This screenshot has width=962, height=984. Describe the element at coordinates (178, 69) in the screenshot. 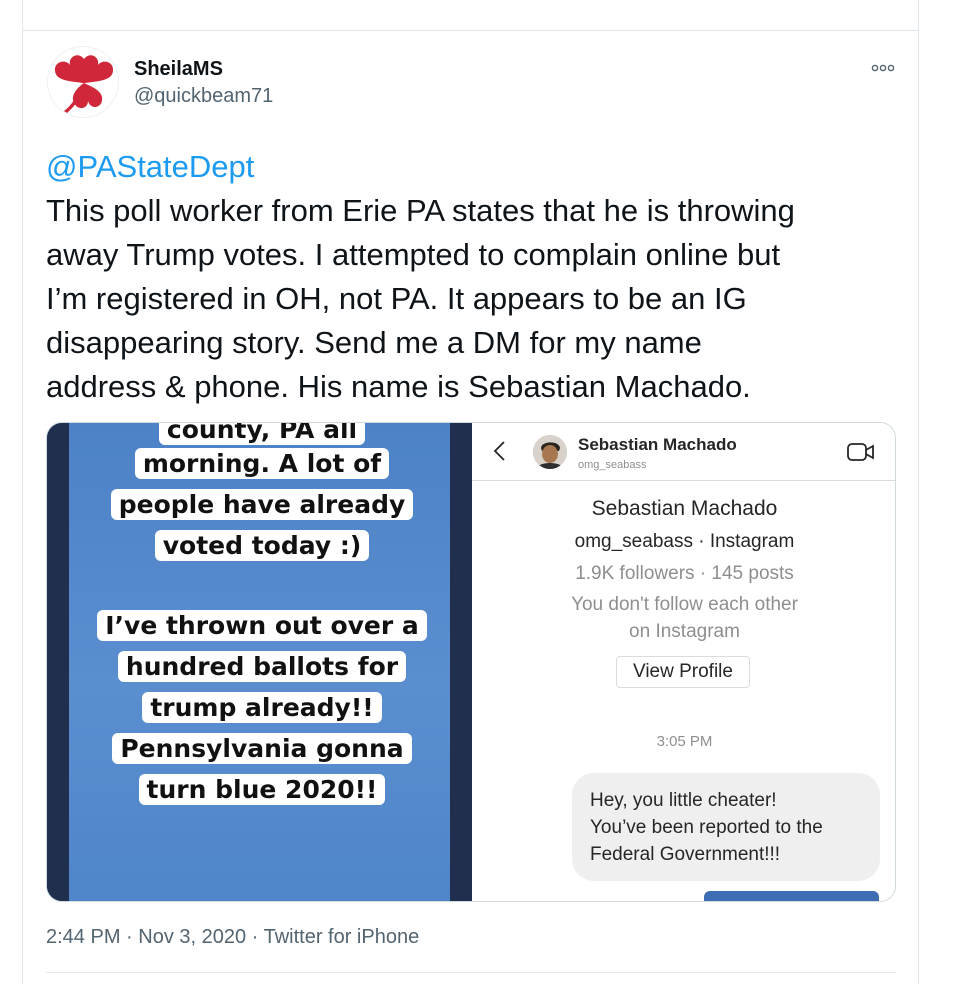

I see `author-display-name: SheilaMS` at that location.